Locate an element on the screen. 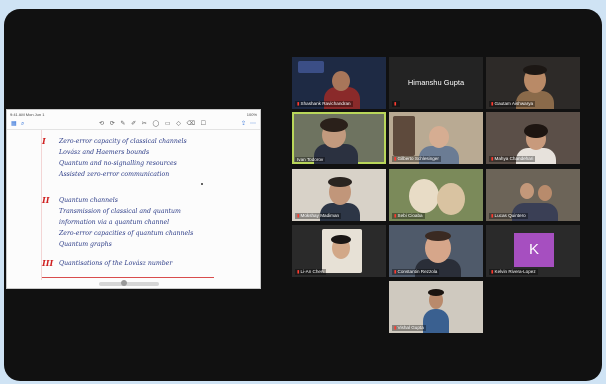 The width and height of the screenshot is (606, 384). bullet-1: I is located at coordinates (44, 141).